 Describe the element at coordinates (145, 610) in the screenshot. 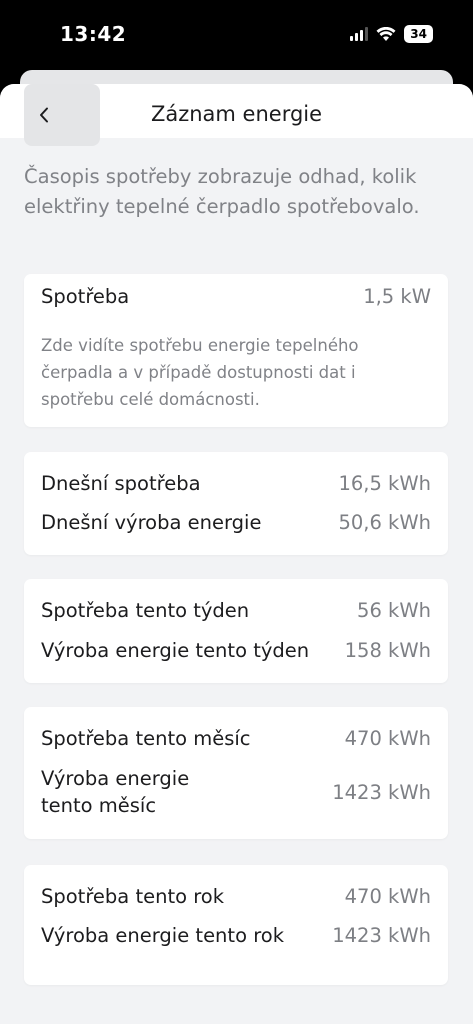

I see `week-consumption-label: Spotřeba tento týden` at that location.